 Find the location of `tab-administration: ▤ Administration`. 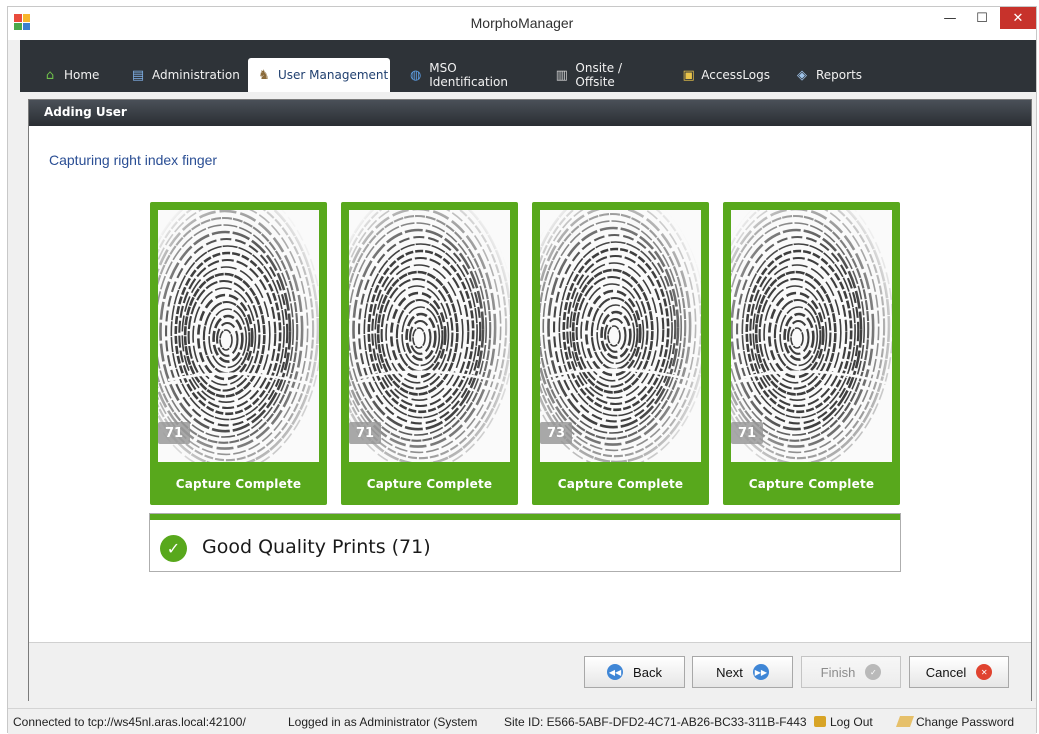

tab-administration: ▤ Administration is located at coordinates (181, 75).